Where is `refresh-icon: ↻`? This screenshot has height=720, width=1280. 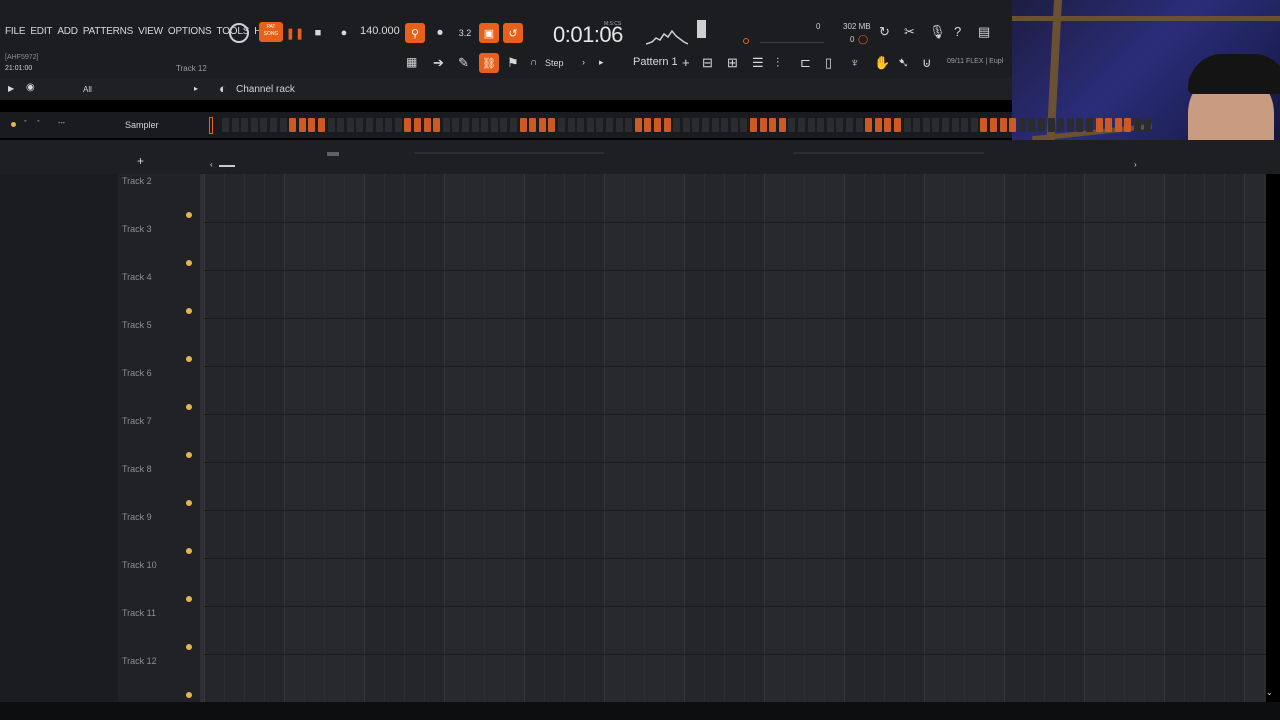
refresh-icon: ↻ is located at coordinates (884, 32).